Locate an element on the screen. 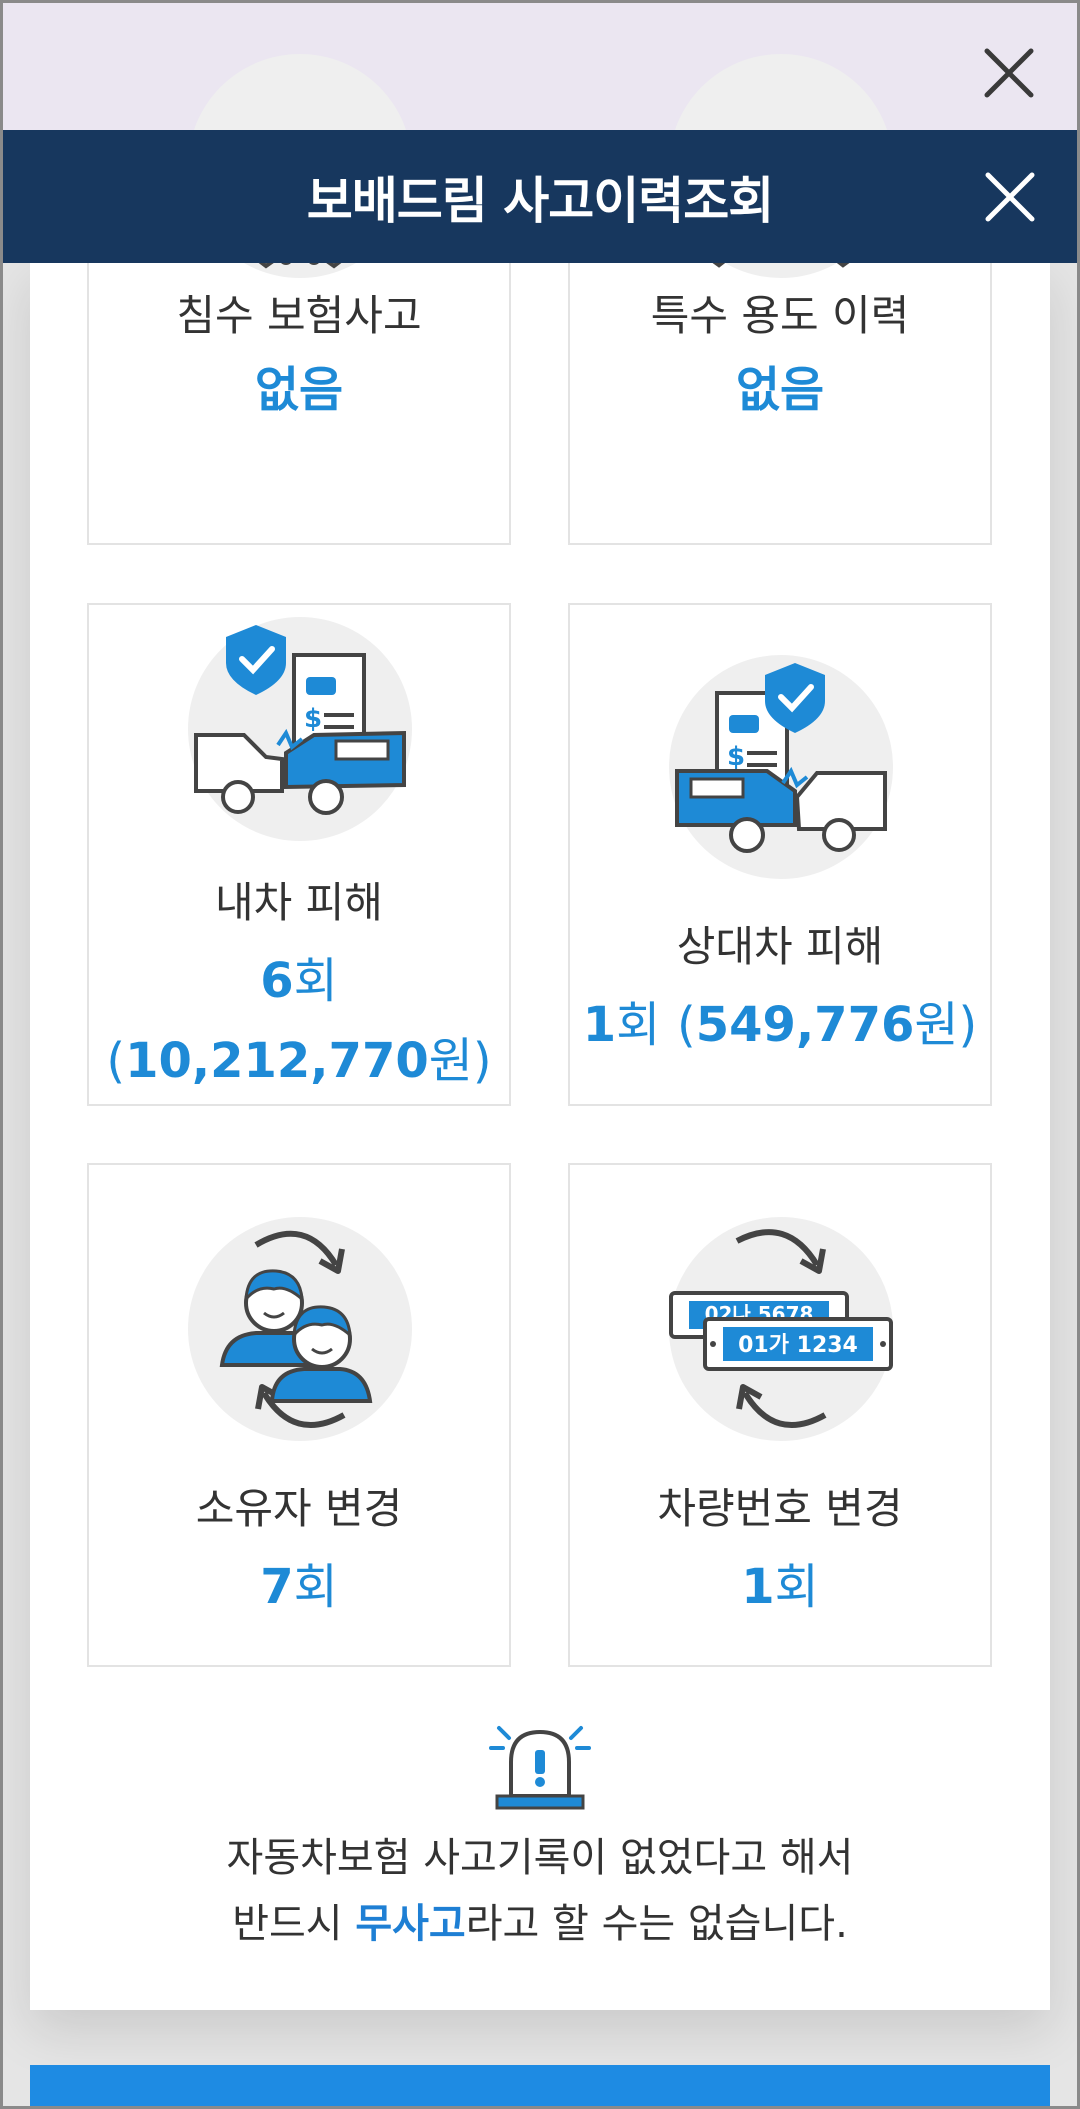  modal-header: 보배드림 사고이력조회 is located at coordinates (540, 196).